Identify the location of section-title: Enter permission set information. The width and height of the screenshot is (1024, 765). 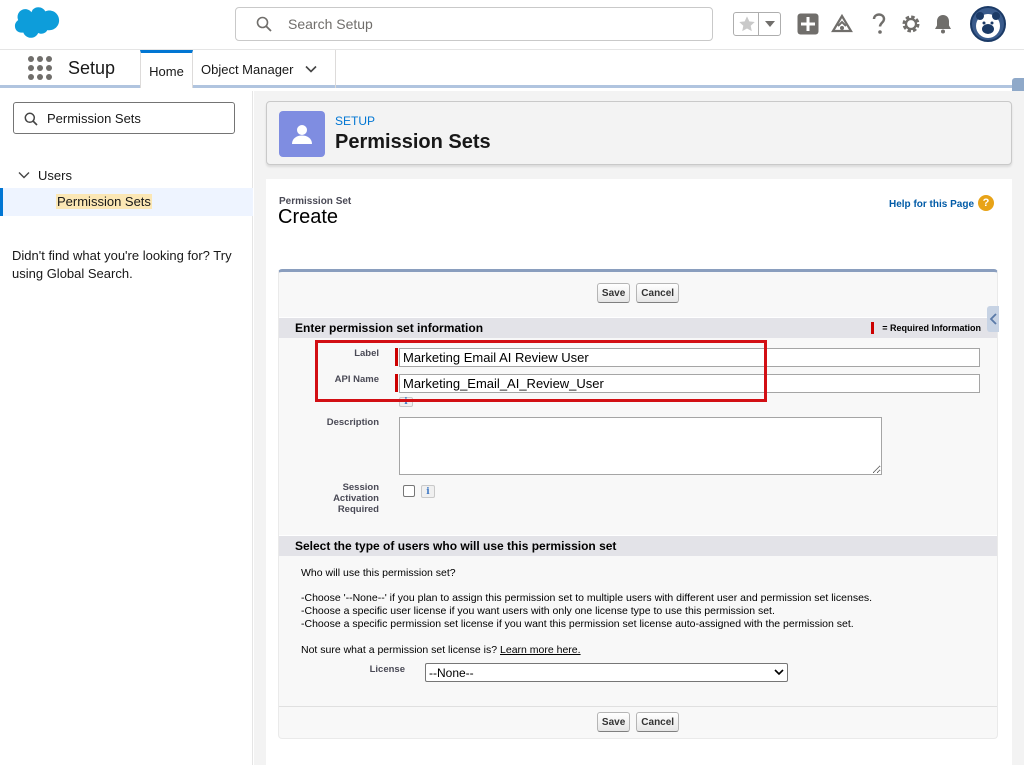
(389, 328).